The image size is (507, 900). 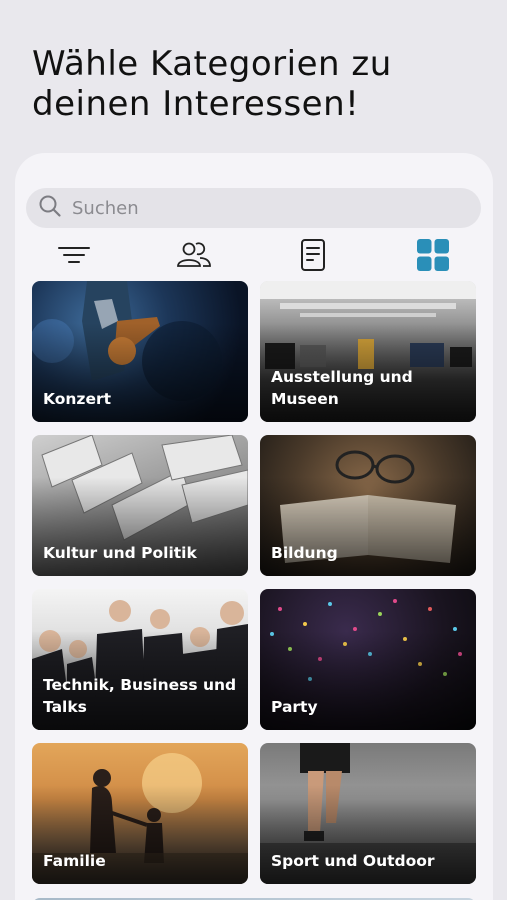 I want to click on filter-icon, so click(x=74, y=257).